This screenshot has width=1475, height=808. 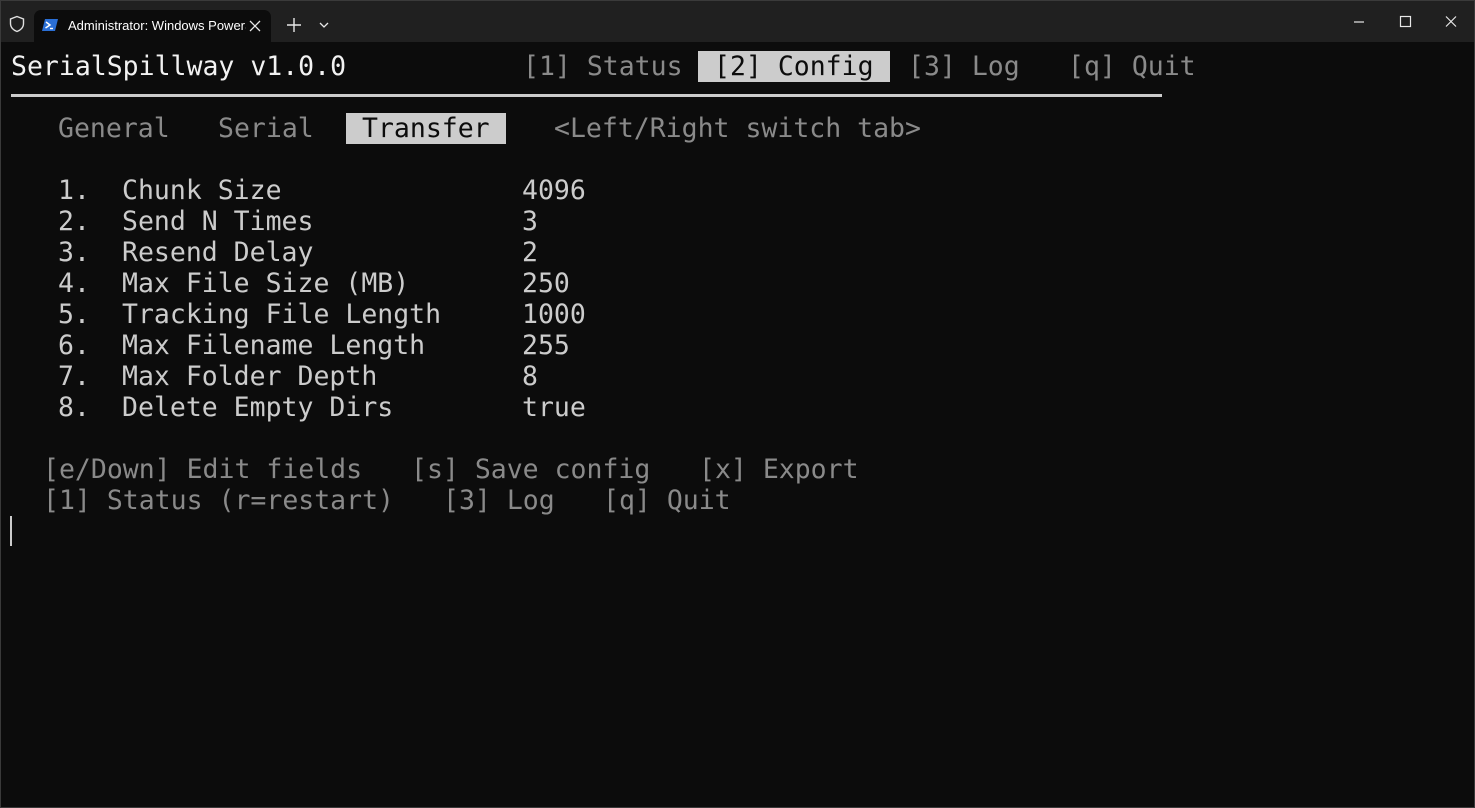 What do you see at coordinates (499, 500) in the screenshot?
I see `help-log: [3] Log` at bounding box center [499, 500].